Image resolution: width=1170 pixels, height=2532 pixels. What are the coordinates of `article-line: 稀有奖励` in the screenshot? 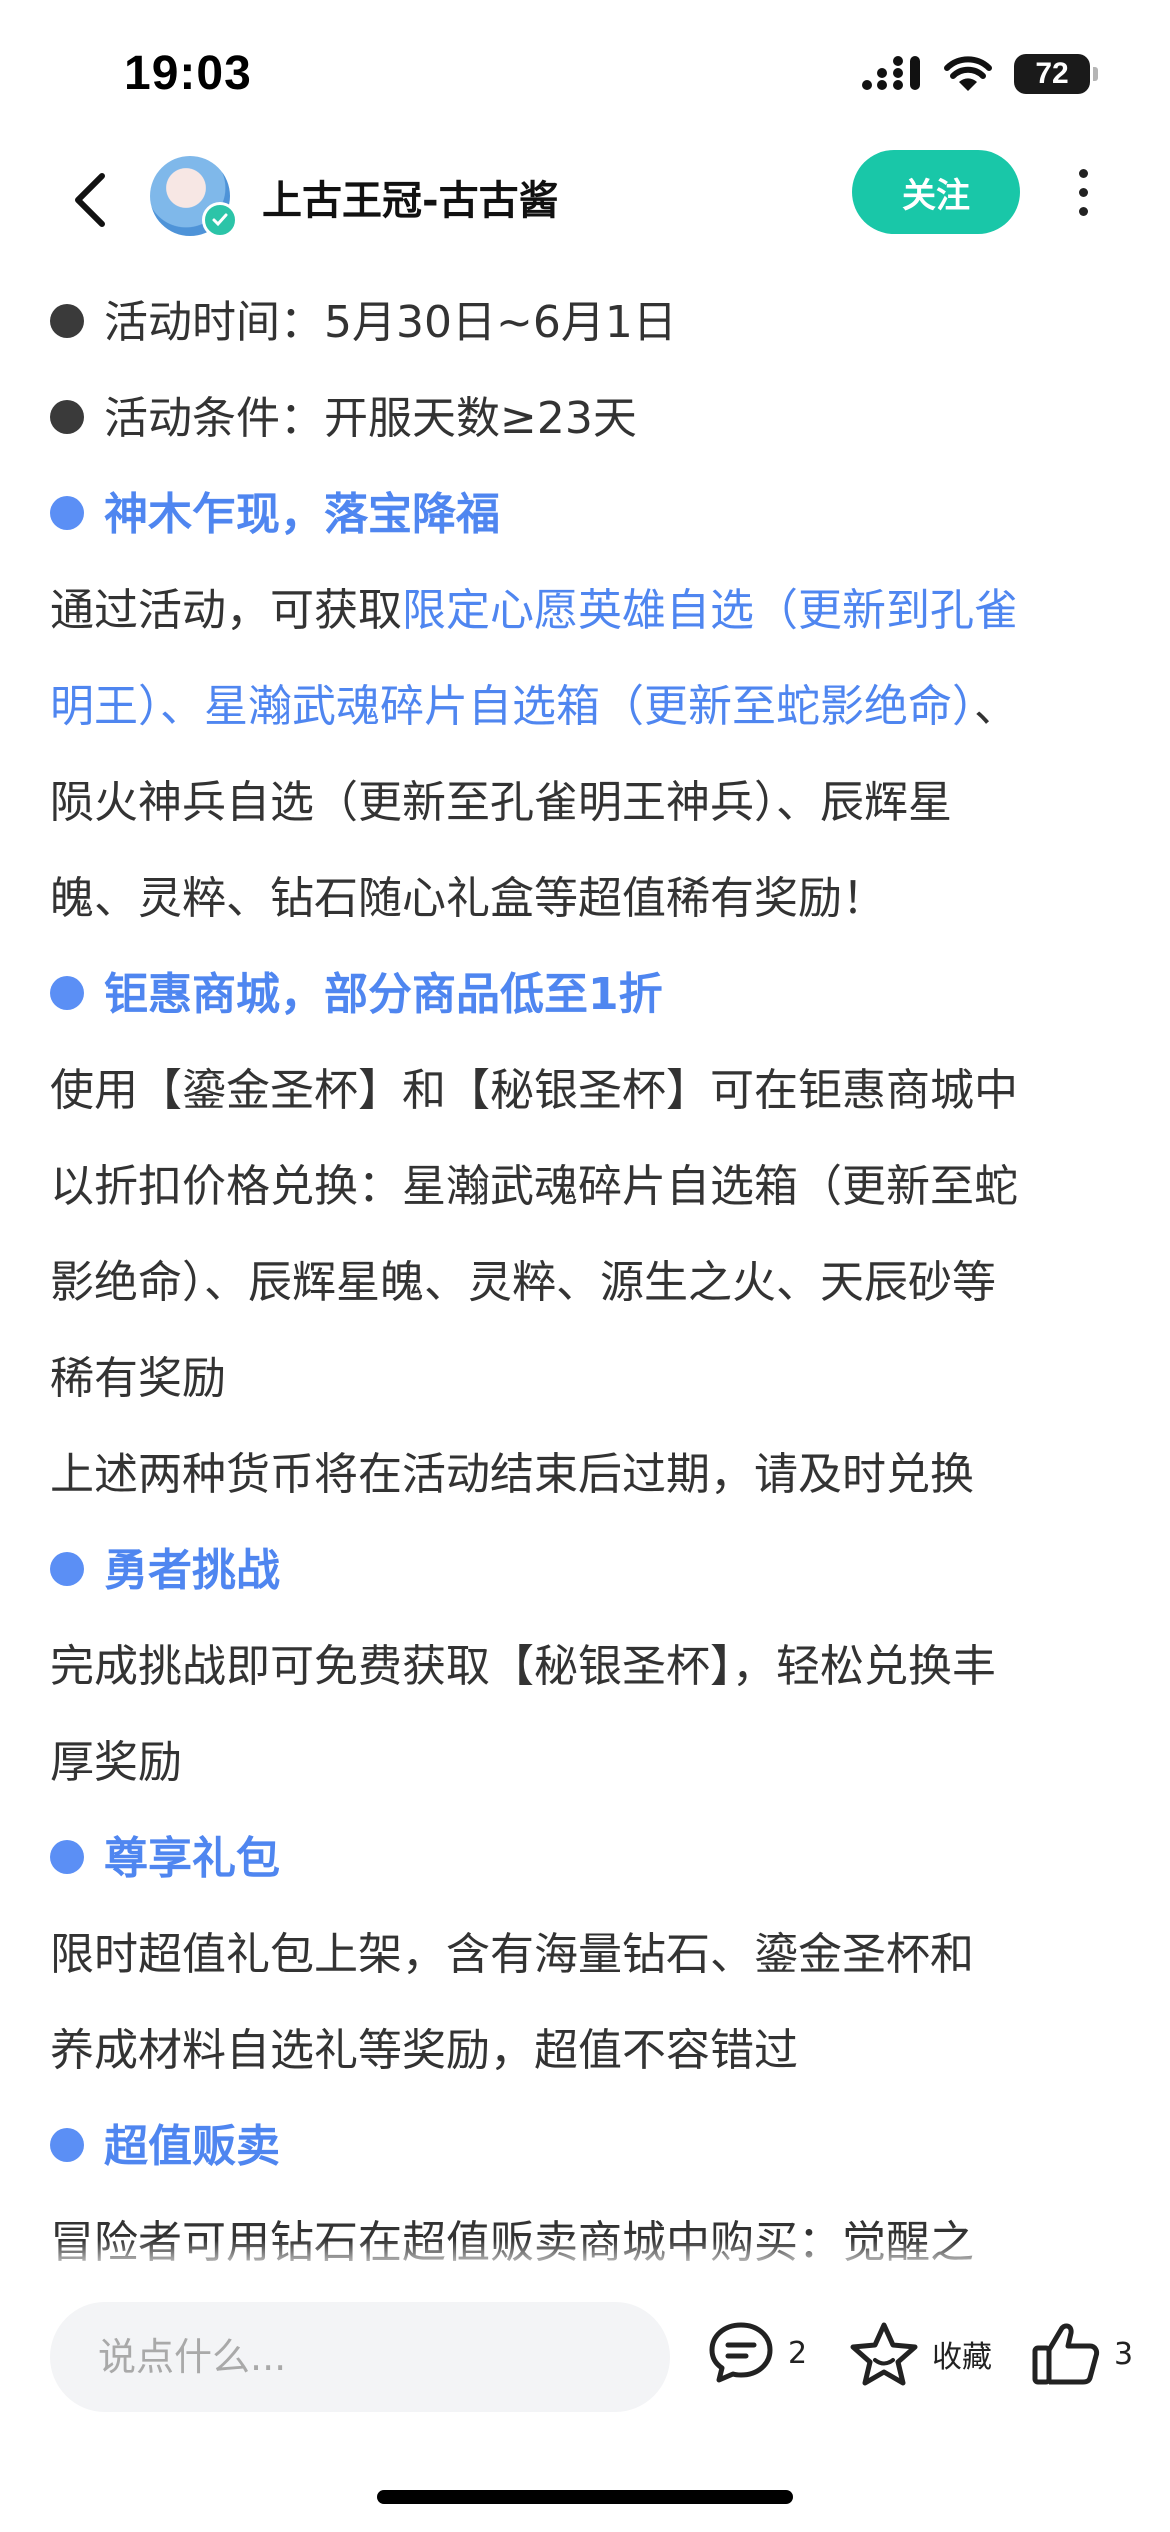 It's located at (138, 1378).